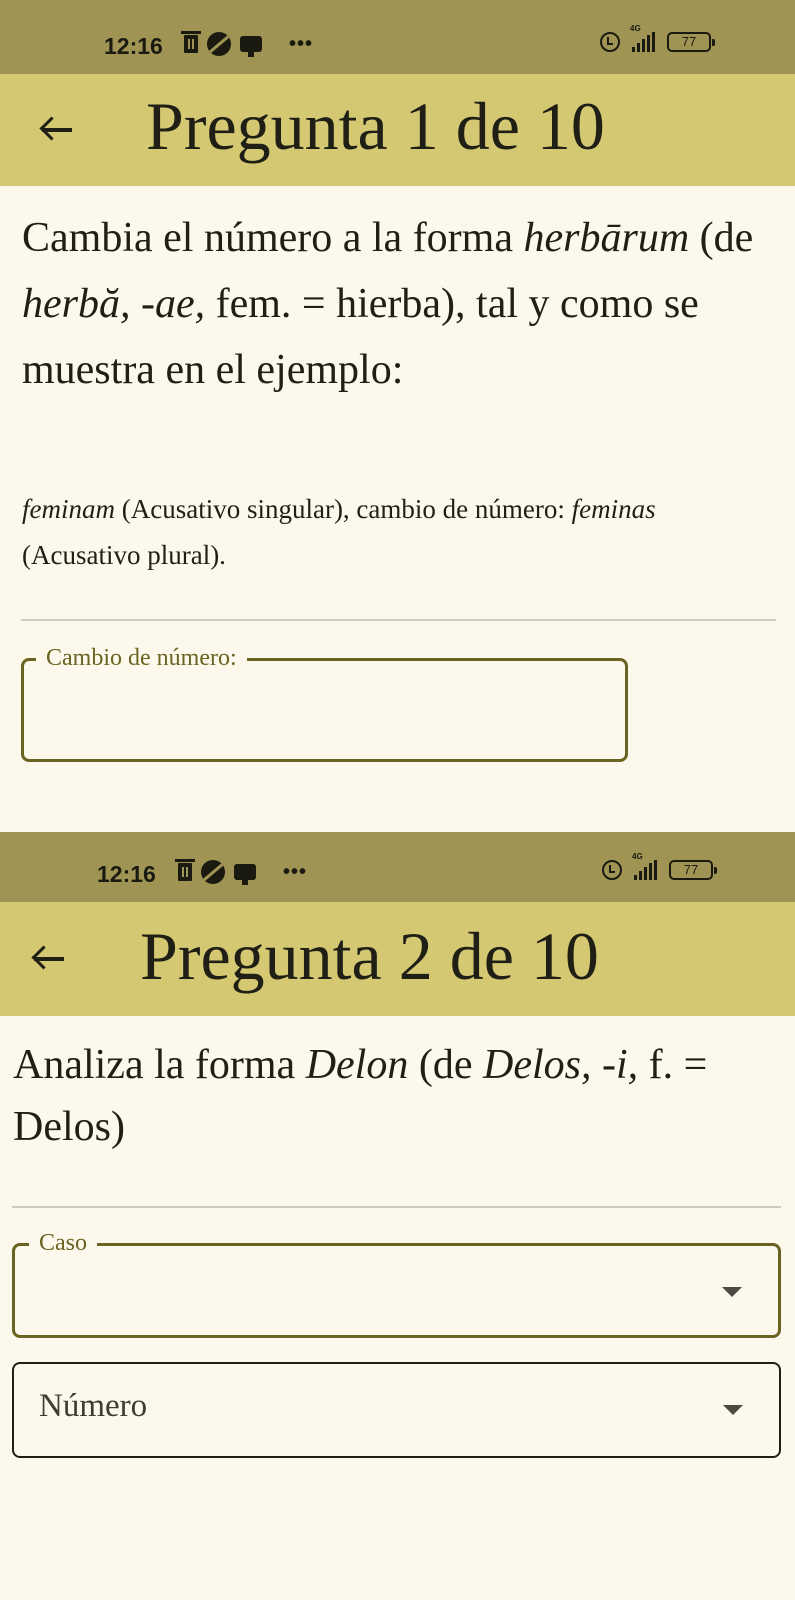  Describe the element at coordinates (141, 658) in the screenshot. I see `answer-field-label: Cambio de número:` at that location.